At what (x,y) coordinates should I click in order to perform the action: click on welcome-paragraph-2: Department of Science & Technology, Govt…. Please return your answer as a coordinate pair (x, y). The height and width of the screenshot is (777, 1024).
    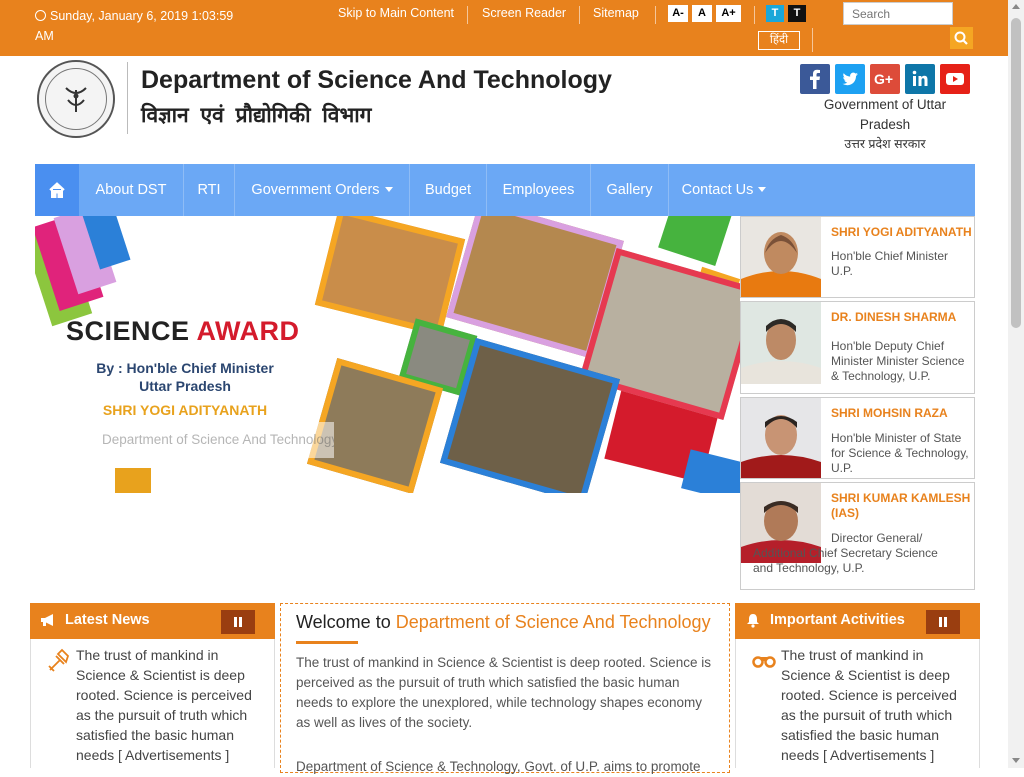
    Looking at the image, I should click on (498, 766).